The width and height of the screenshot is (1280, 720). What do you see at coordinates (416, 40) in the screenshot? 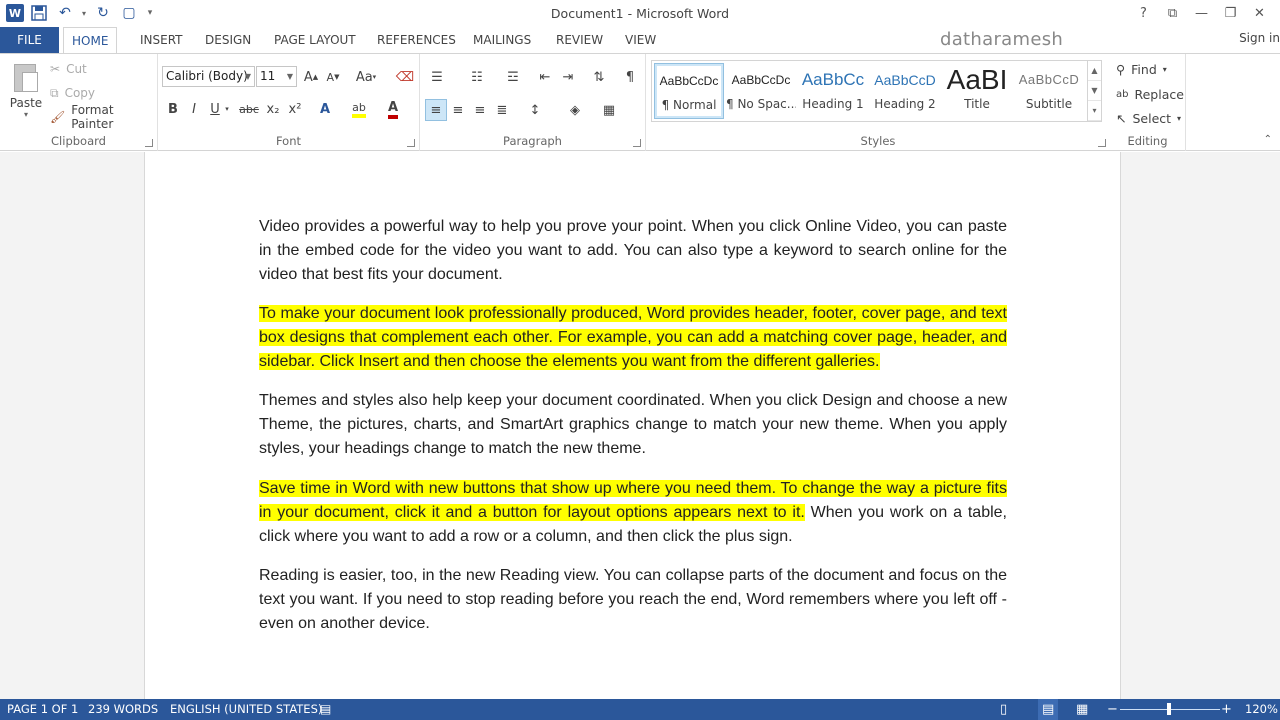
I see `tab-references: REFERENCES` at bounding box center [416, 40].